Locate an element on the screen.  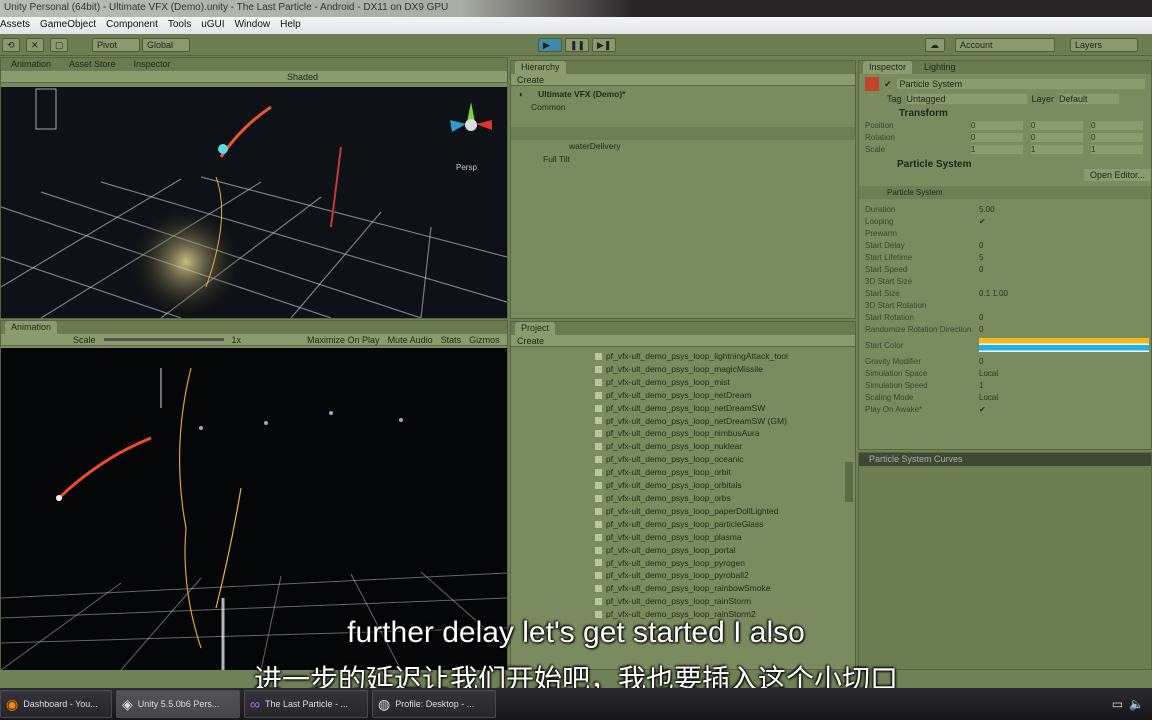
particle-property-row: 3D Start Size is located at coordinates (1005, 281).